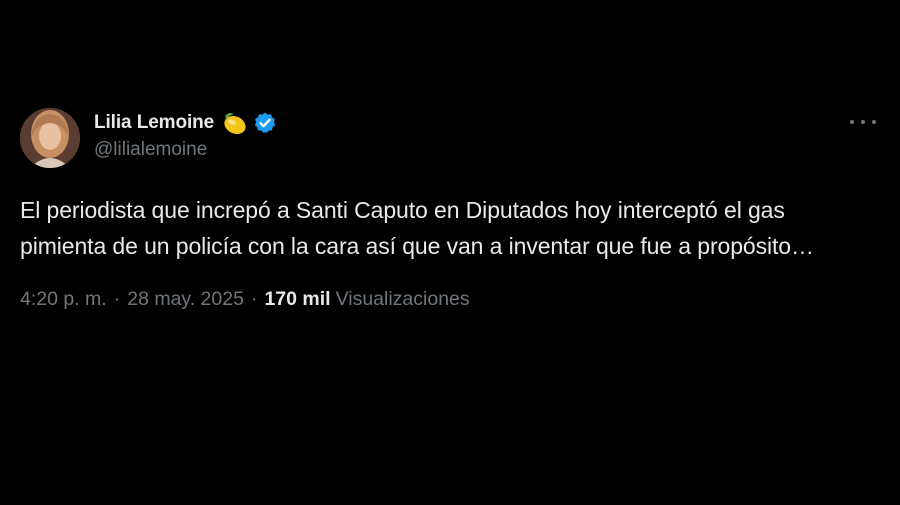 The width and height of the screenshot is (900, 505). Describe the element at coordinates (450, 137) in the screenshot. I see `tweet-header: Lilia Lemoine @lilialemoine` at that location.